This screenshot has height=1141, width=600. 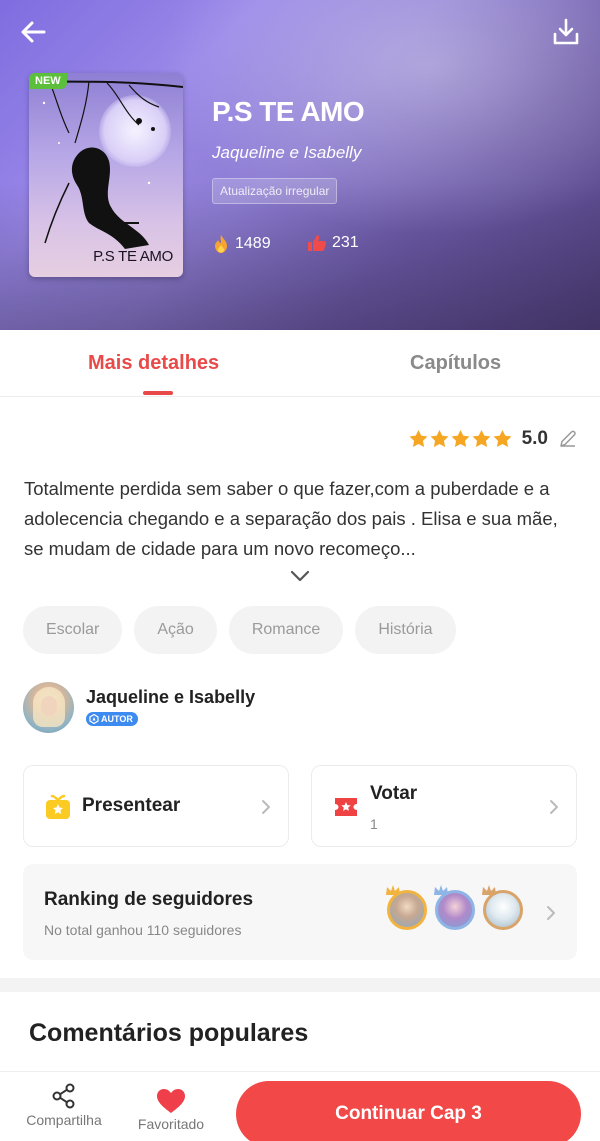 I want to click on reads-stat: 1489, so click(x=241, y=244).